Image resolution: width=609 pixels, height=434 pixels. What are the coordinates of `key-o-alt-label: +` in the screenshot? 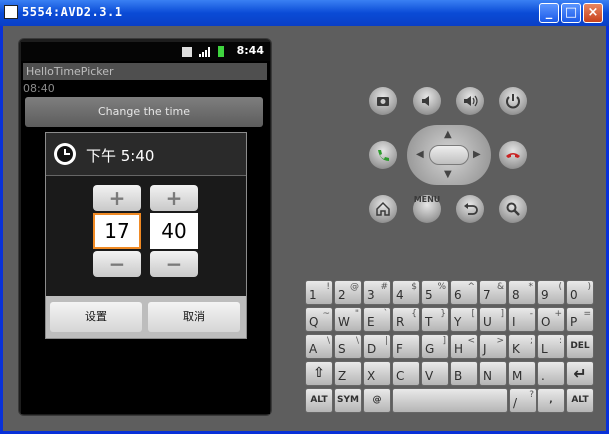 It's located at (558, 314).